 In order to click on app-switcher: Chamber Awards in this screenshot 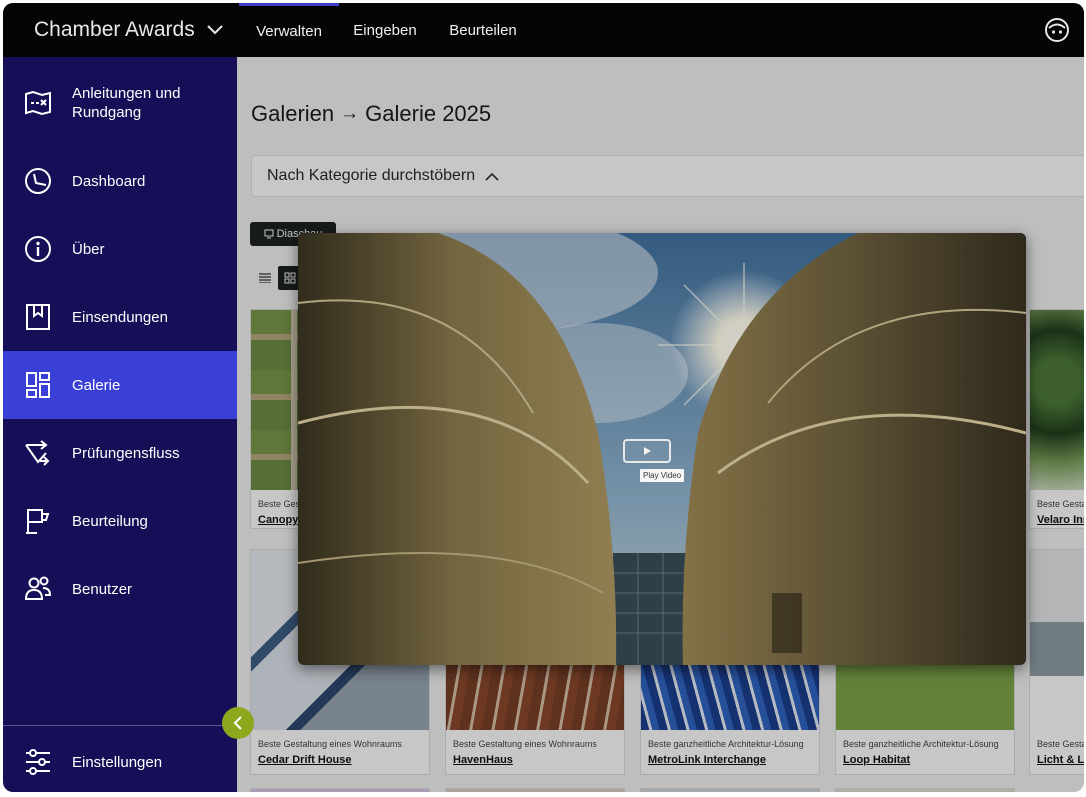, I will do `click(121, 30)`.